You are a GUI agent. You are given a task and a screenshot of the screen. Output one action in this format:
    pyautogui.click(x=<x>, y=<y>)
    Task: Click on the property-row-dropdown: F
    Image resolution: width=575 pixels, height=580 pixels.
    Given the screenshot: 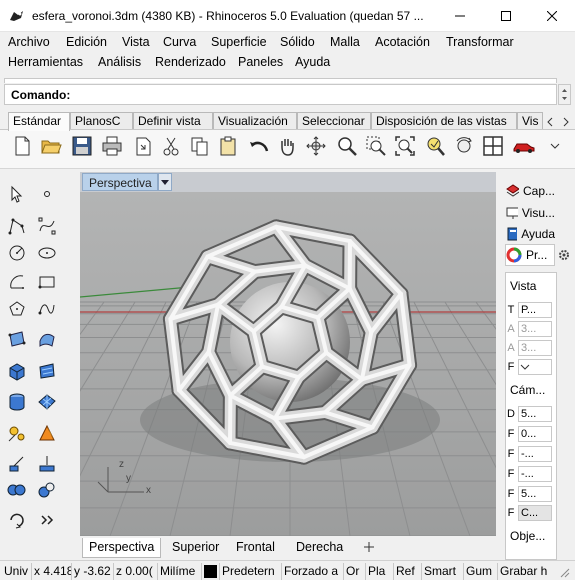 What is the action you would take?
    pyautogui.click(x=531, y=367)
    